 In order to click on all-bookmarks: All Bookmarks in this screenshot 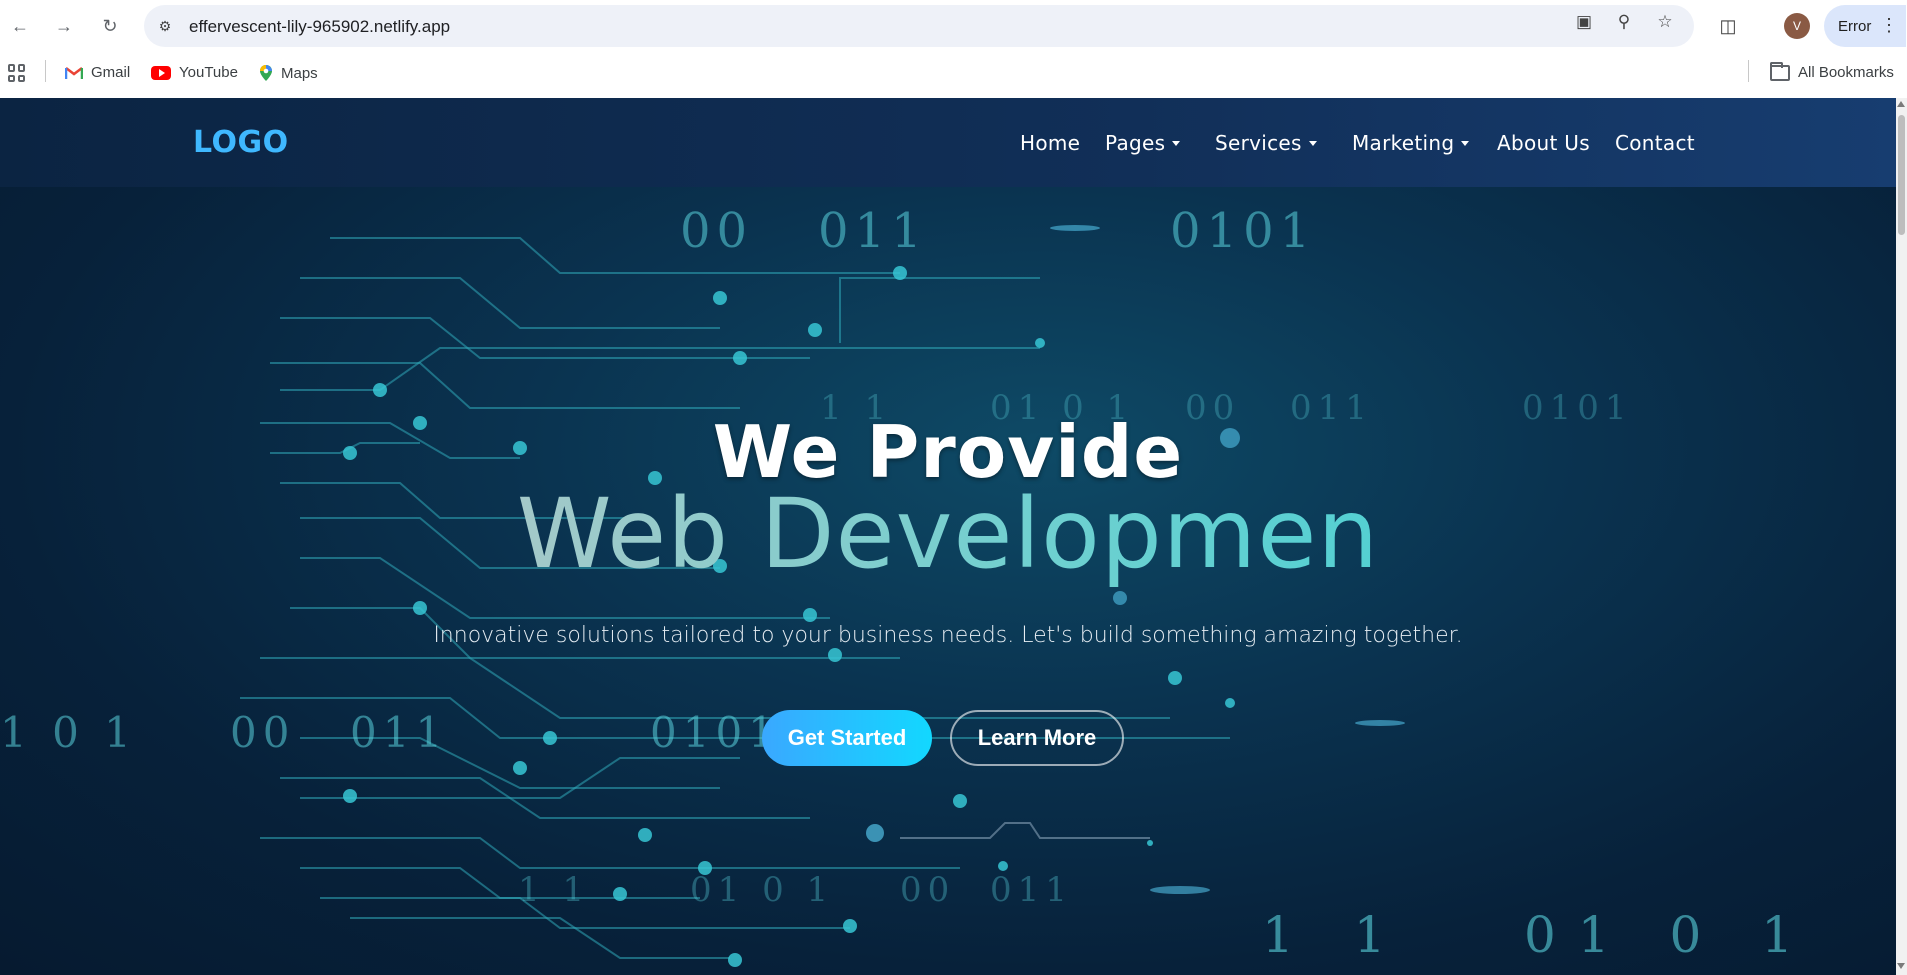, I will do `click(1832, 71)`.